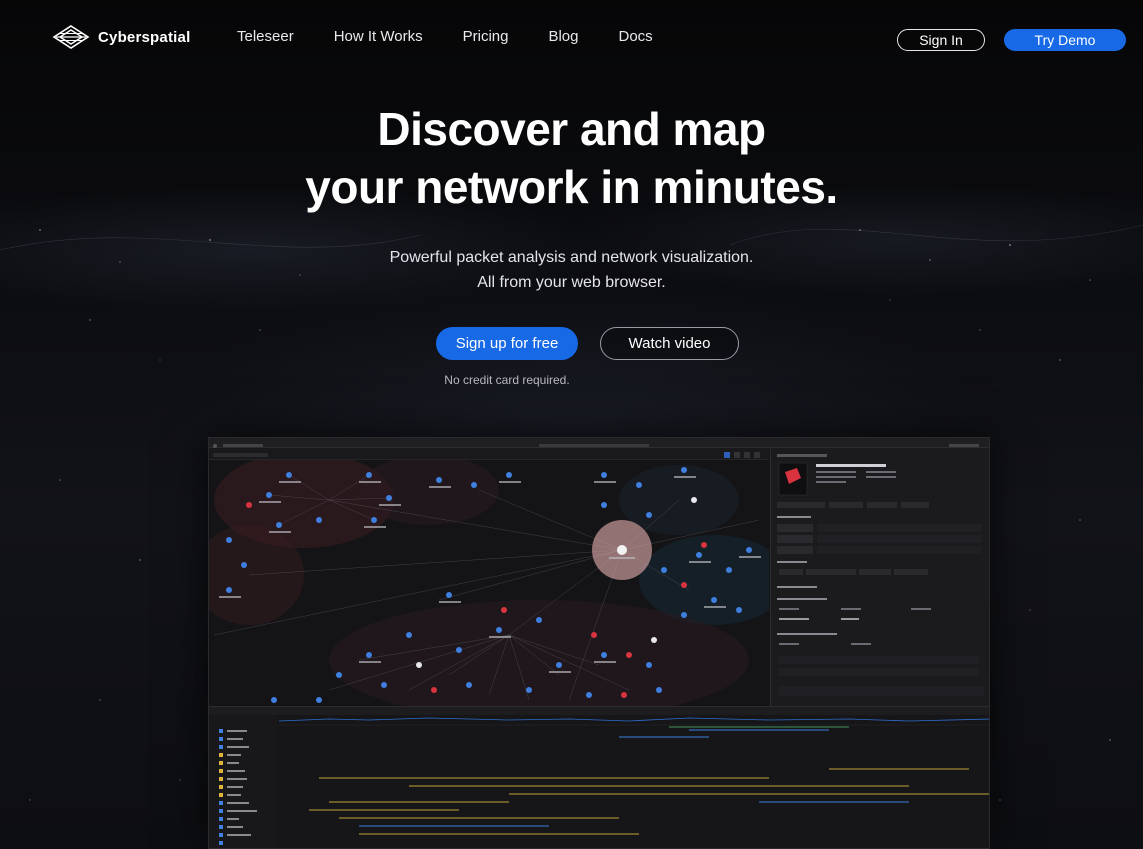  Describe the element at coordinates (669, 343) in the screenshot. I see `watch-video-button: Watch video` at that location.